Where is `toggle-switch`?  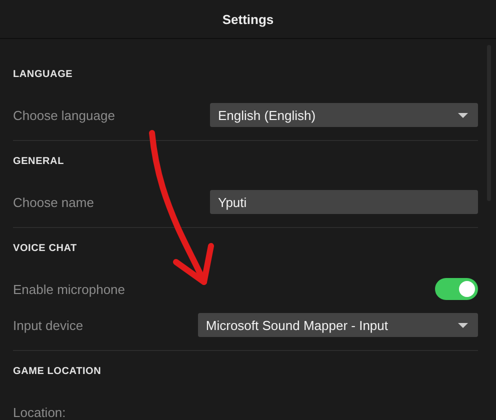 toggle-switch is located at coordinates (456, 289).